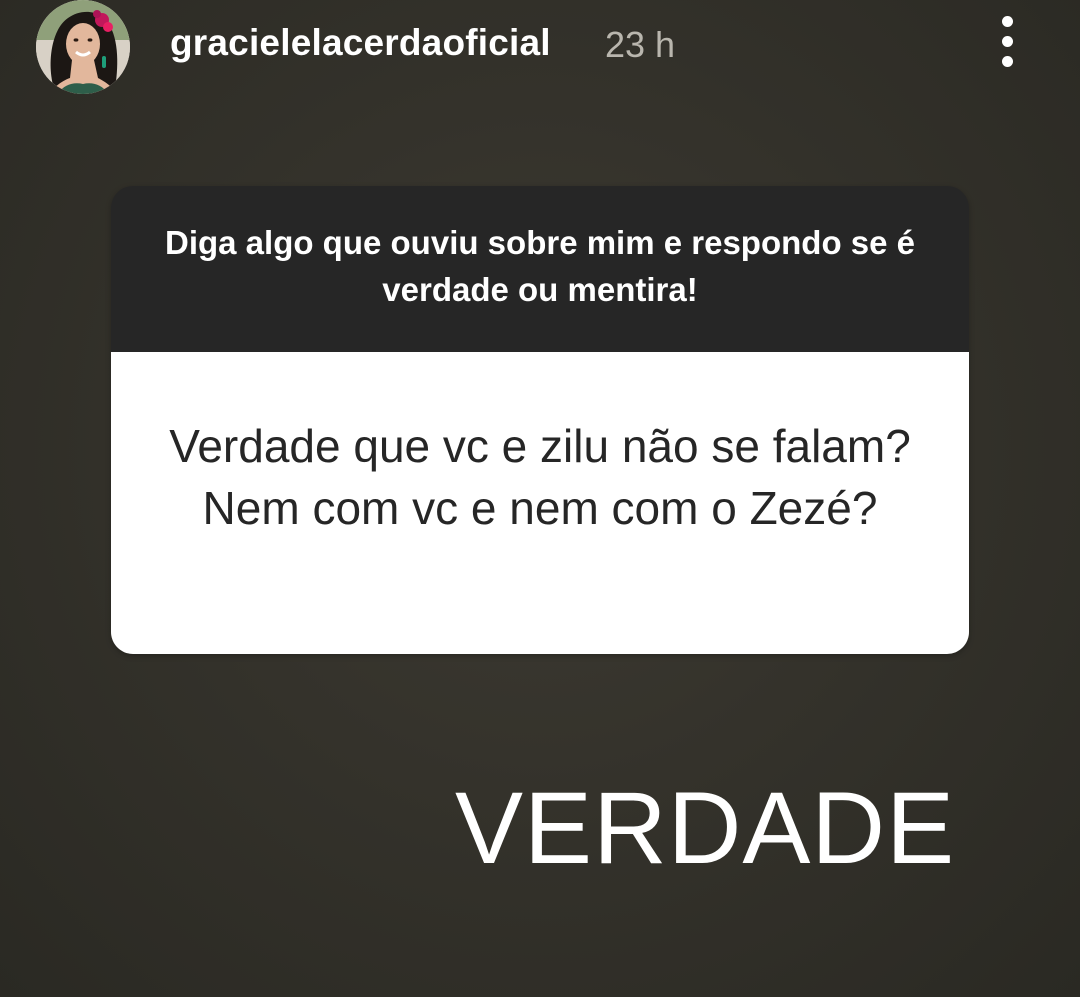 The width and height of the screenshot is (1080, 997). Describe the element at coordinates (360, 43) in the screenshot. I see `username-link: gracielelacerdaoficial` at that location.